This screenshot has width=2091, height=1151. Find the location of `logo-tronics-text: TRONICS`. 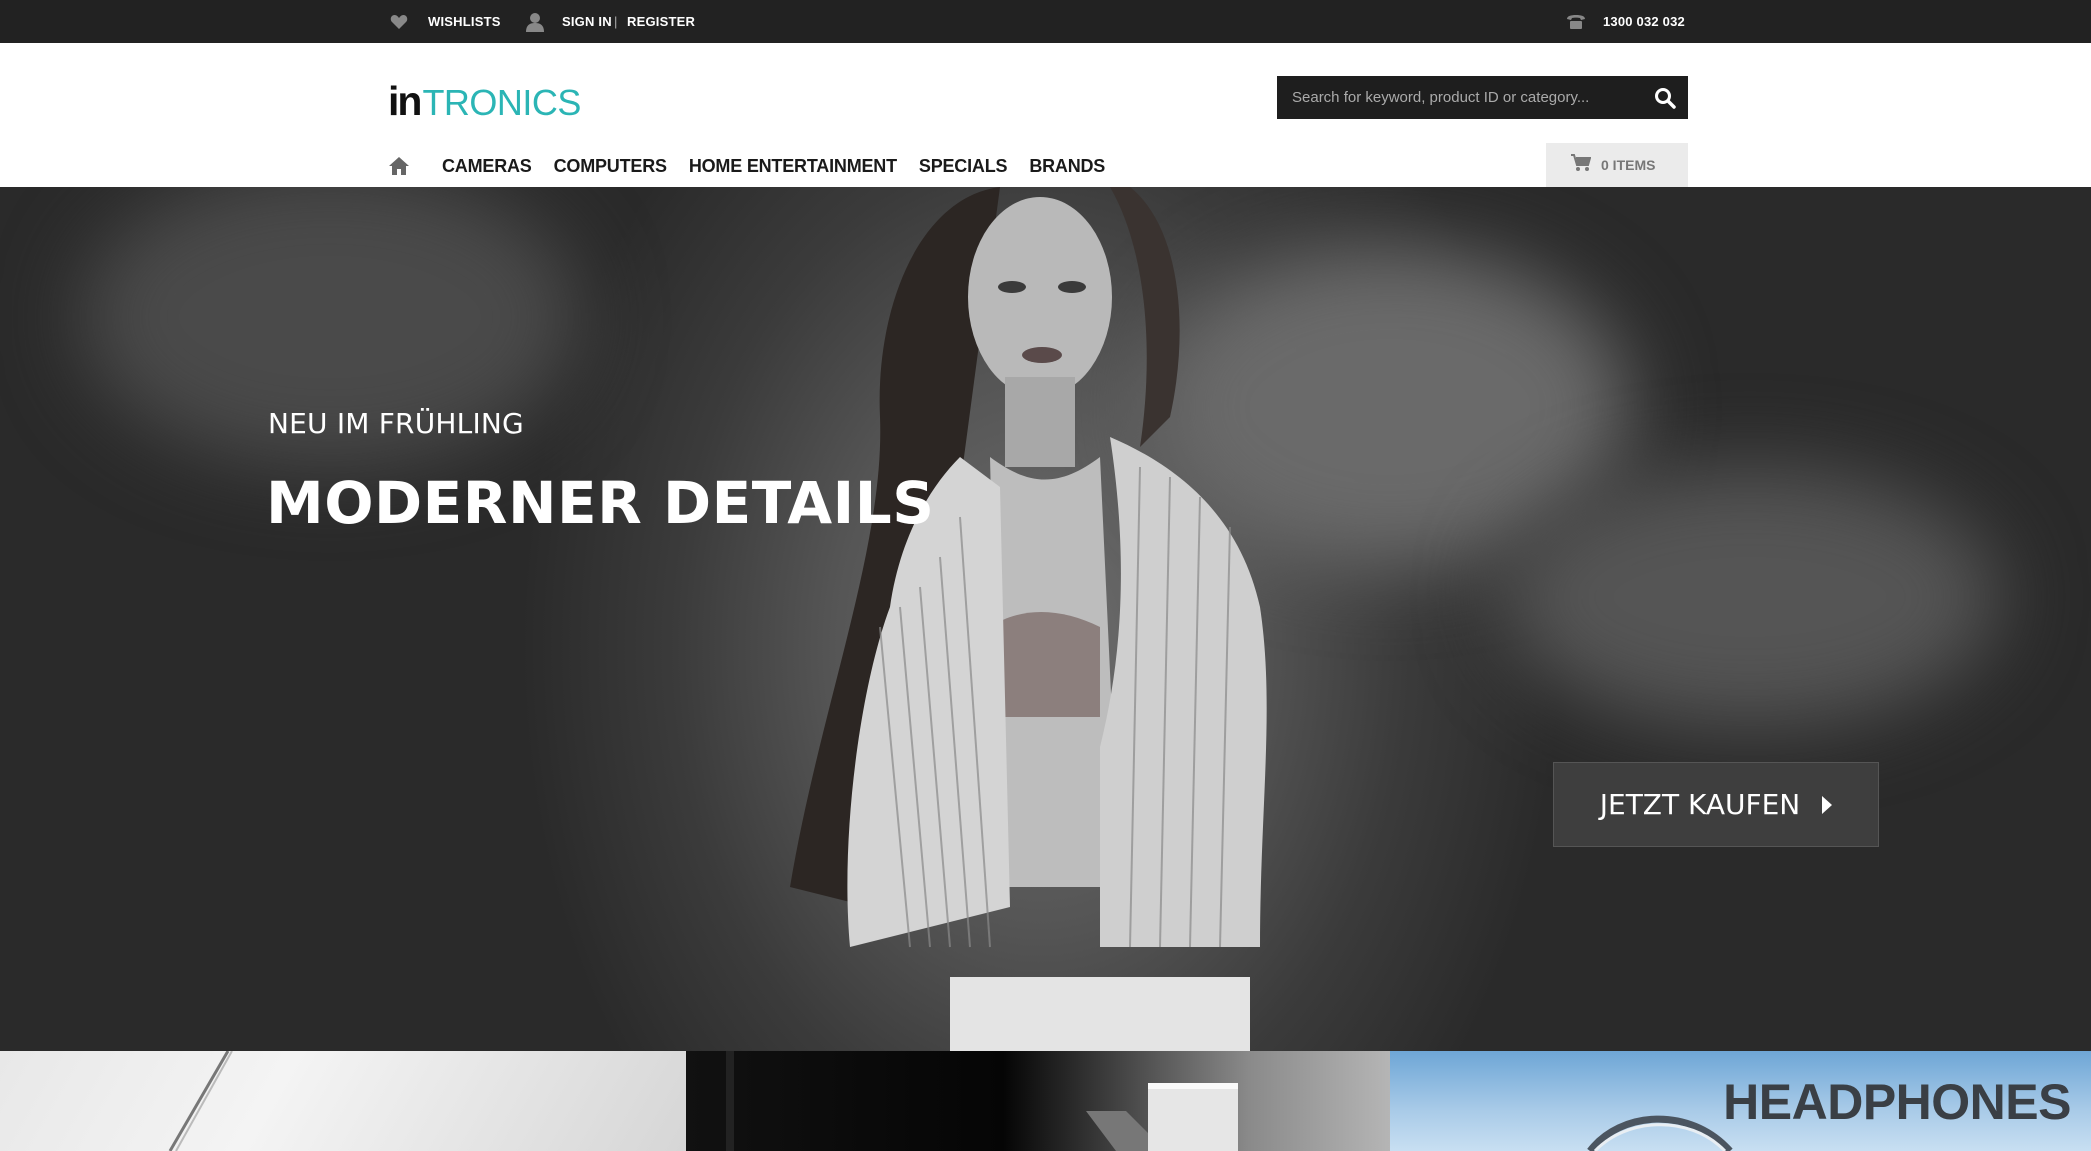

logo-tronics-text: TRONICS is located at coordinates (501, 102).